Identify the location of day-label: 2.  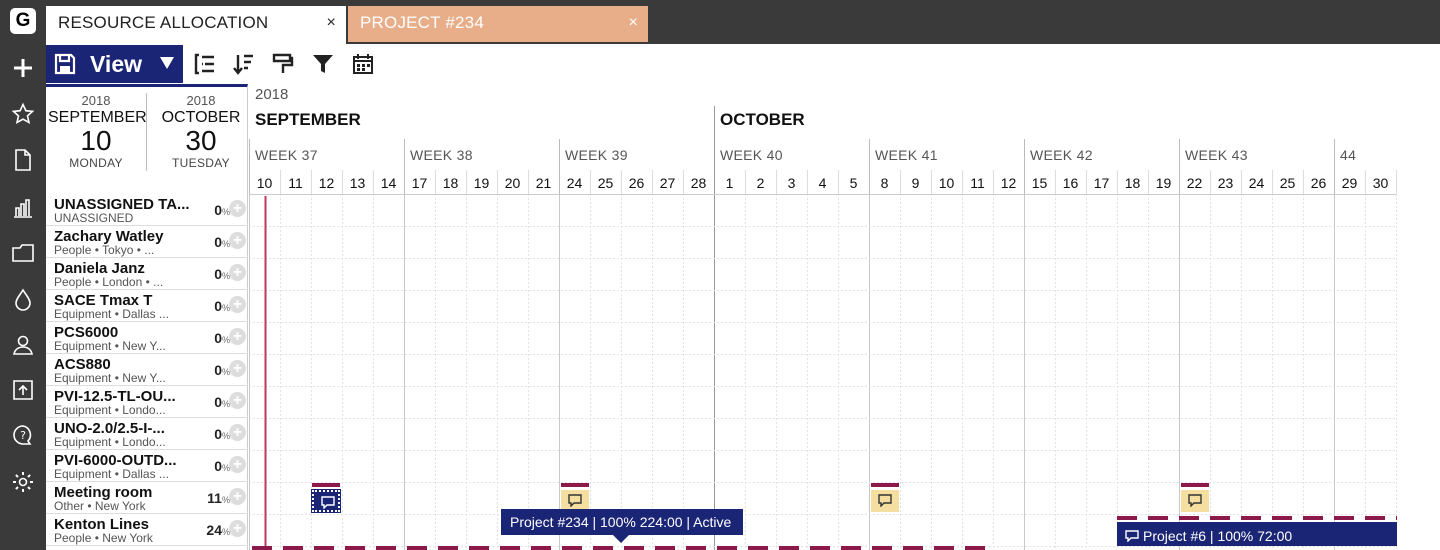
(760, 183).